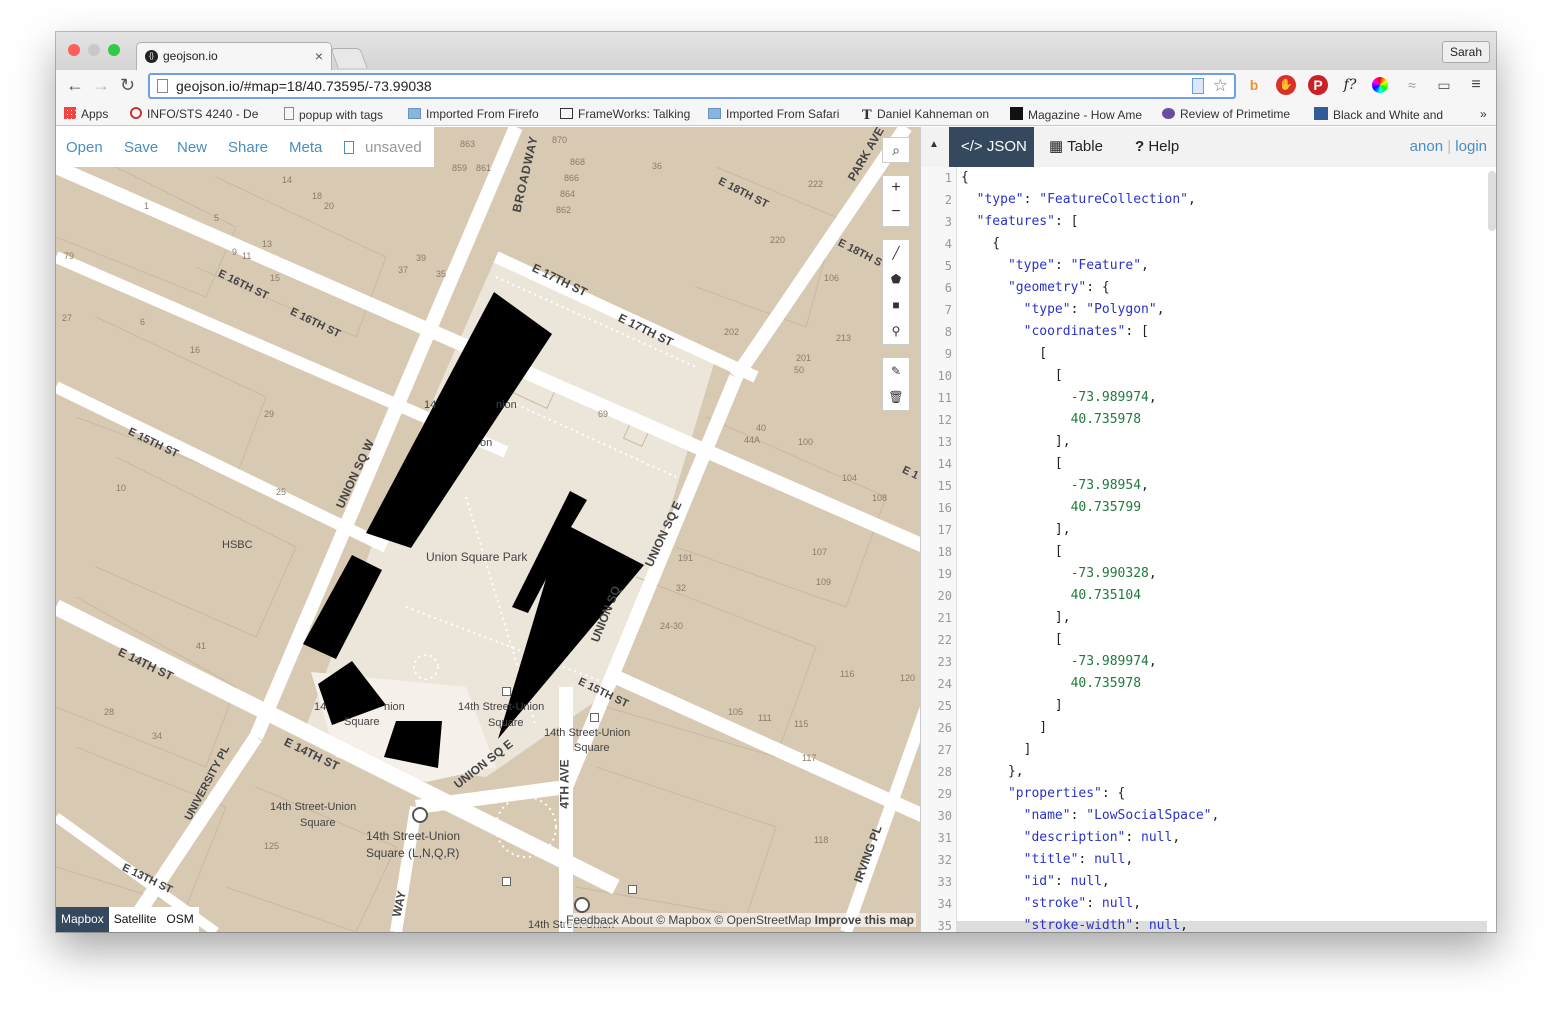 The image size is (1552, 1012). I want to click on pinterest-extension-icon: P, so click(1318, 85).